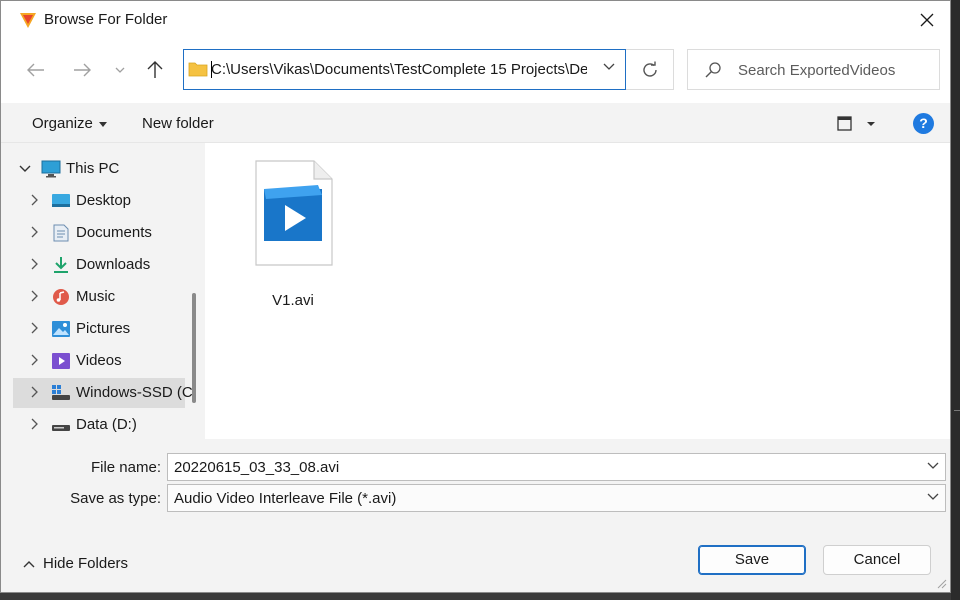 This screenshot has height=600, width=960. I want to click on forward-button, so click(82, 70).